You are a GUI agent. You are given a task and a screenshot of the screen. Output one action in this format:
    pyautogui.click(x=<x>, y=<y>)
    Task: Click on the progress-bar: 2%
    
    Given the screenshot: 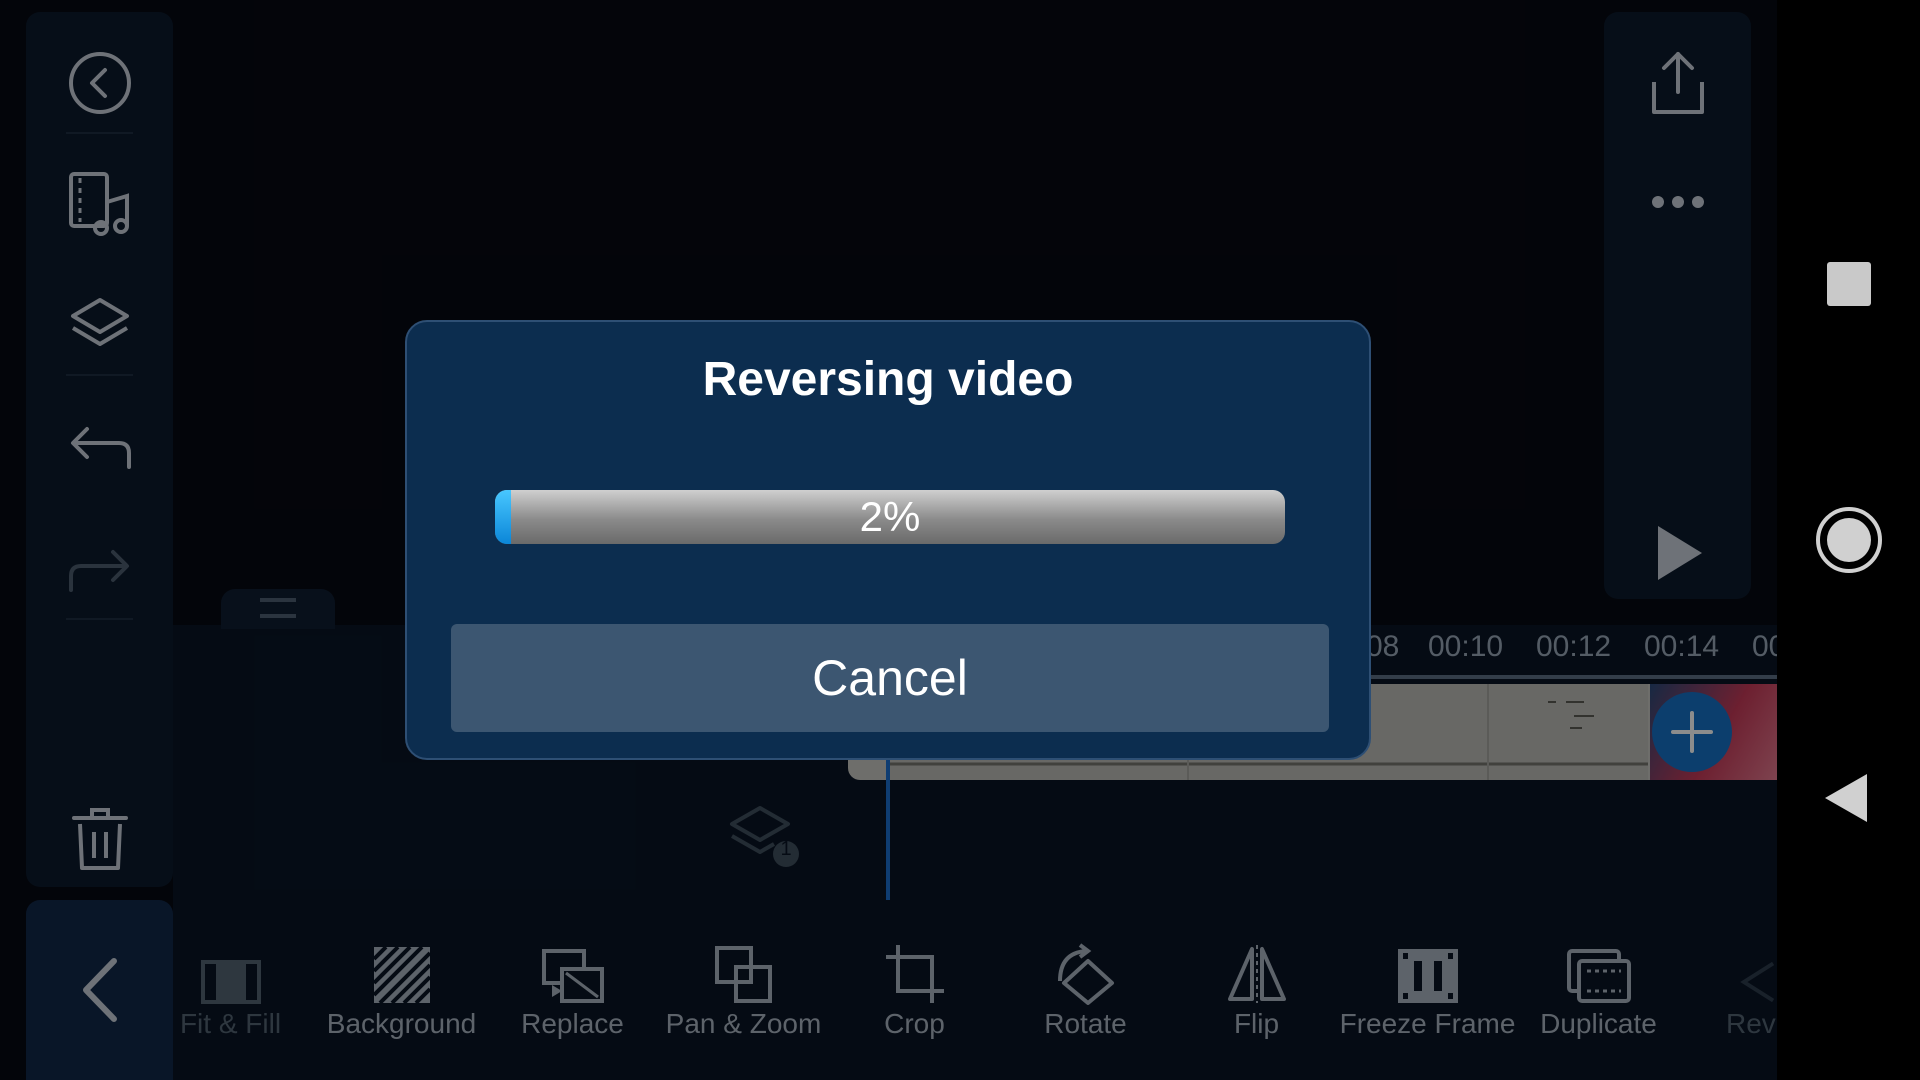 What is the action you would take?
    pyautogui.click(x=890, y=517)
    